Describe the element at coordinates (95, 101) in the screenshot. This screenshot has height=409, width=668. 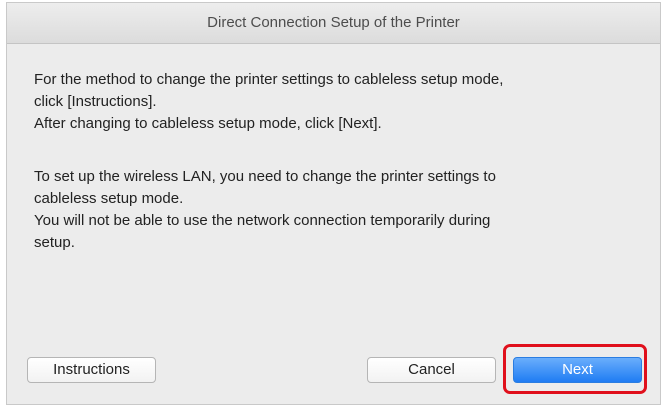
I see `message-line: click [Instructions].` at that location.